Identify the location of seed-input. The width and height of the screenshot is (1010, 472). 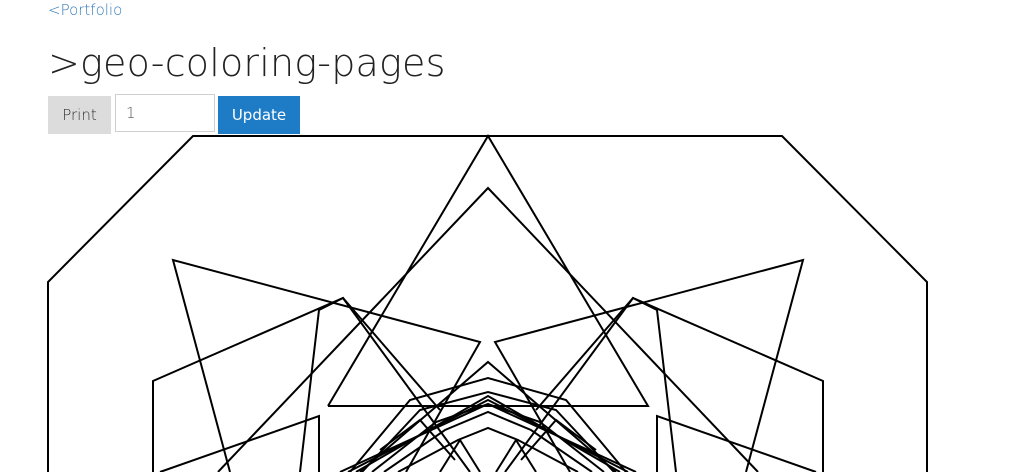
(165, 113).